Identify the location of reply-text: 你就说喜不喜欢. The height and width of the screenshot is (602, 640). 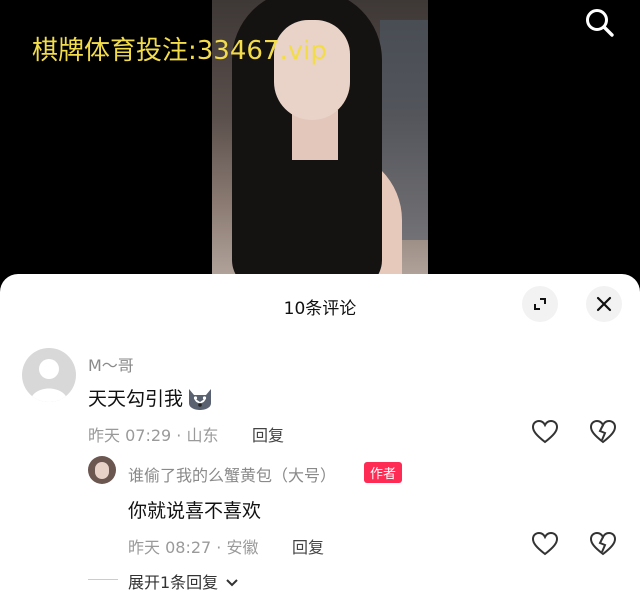
(195, 511).